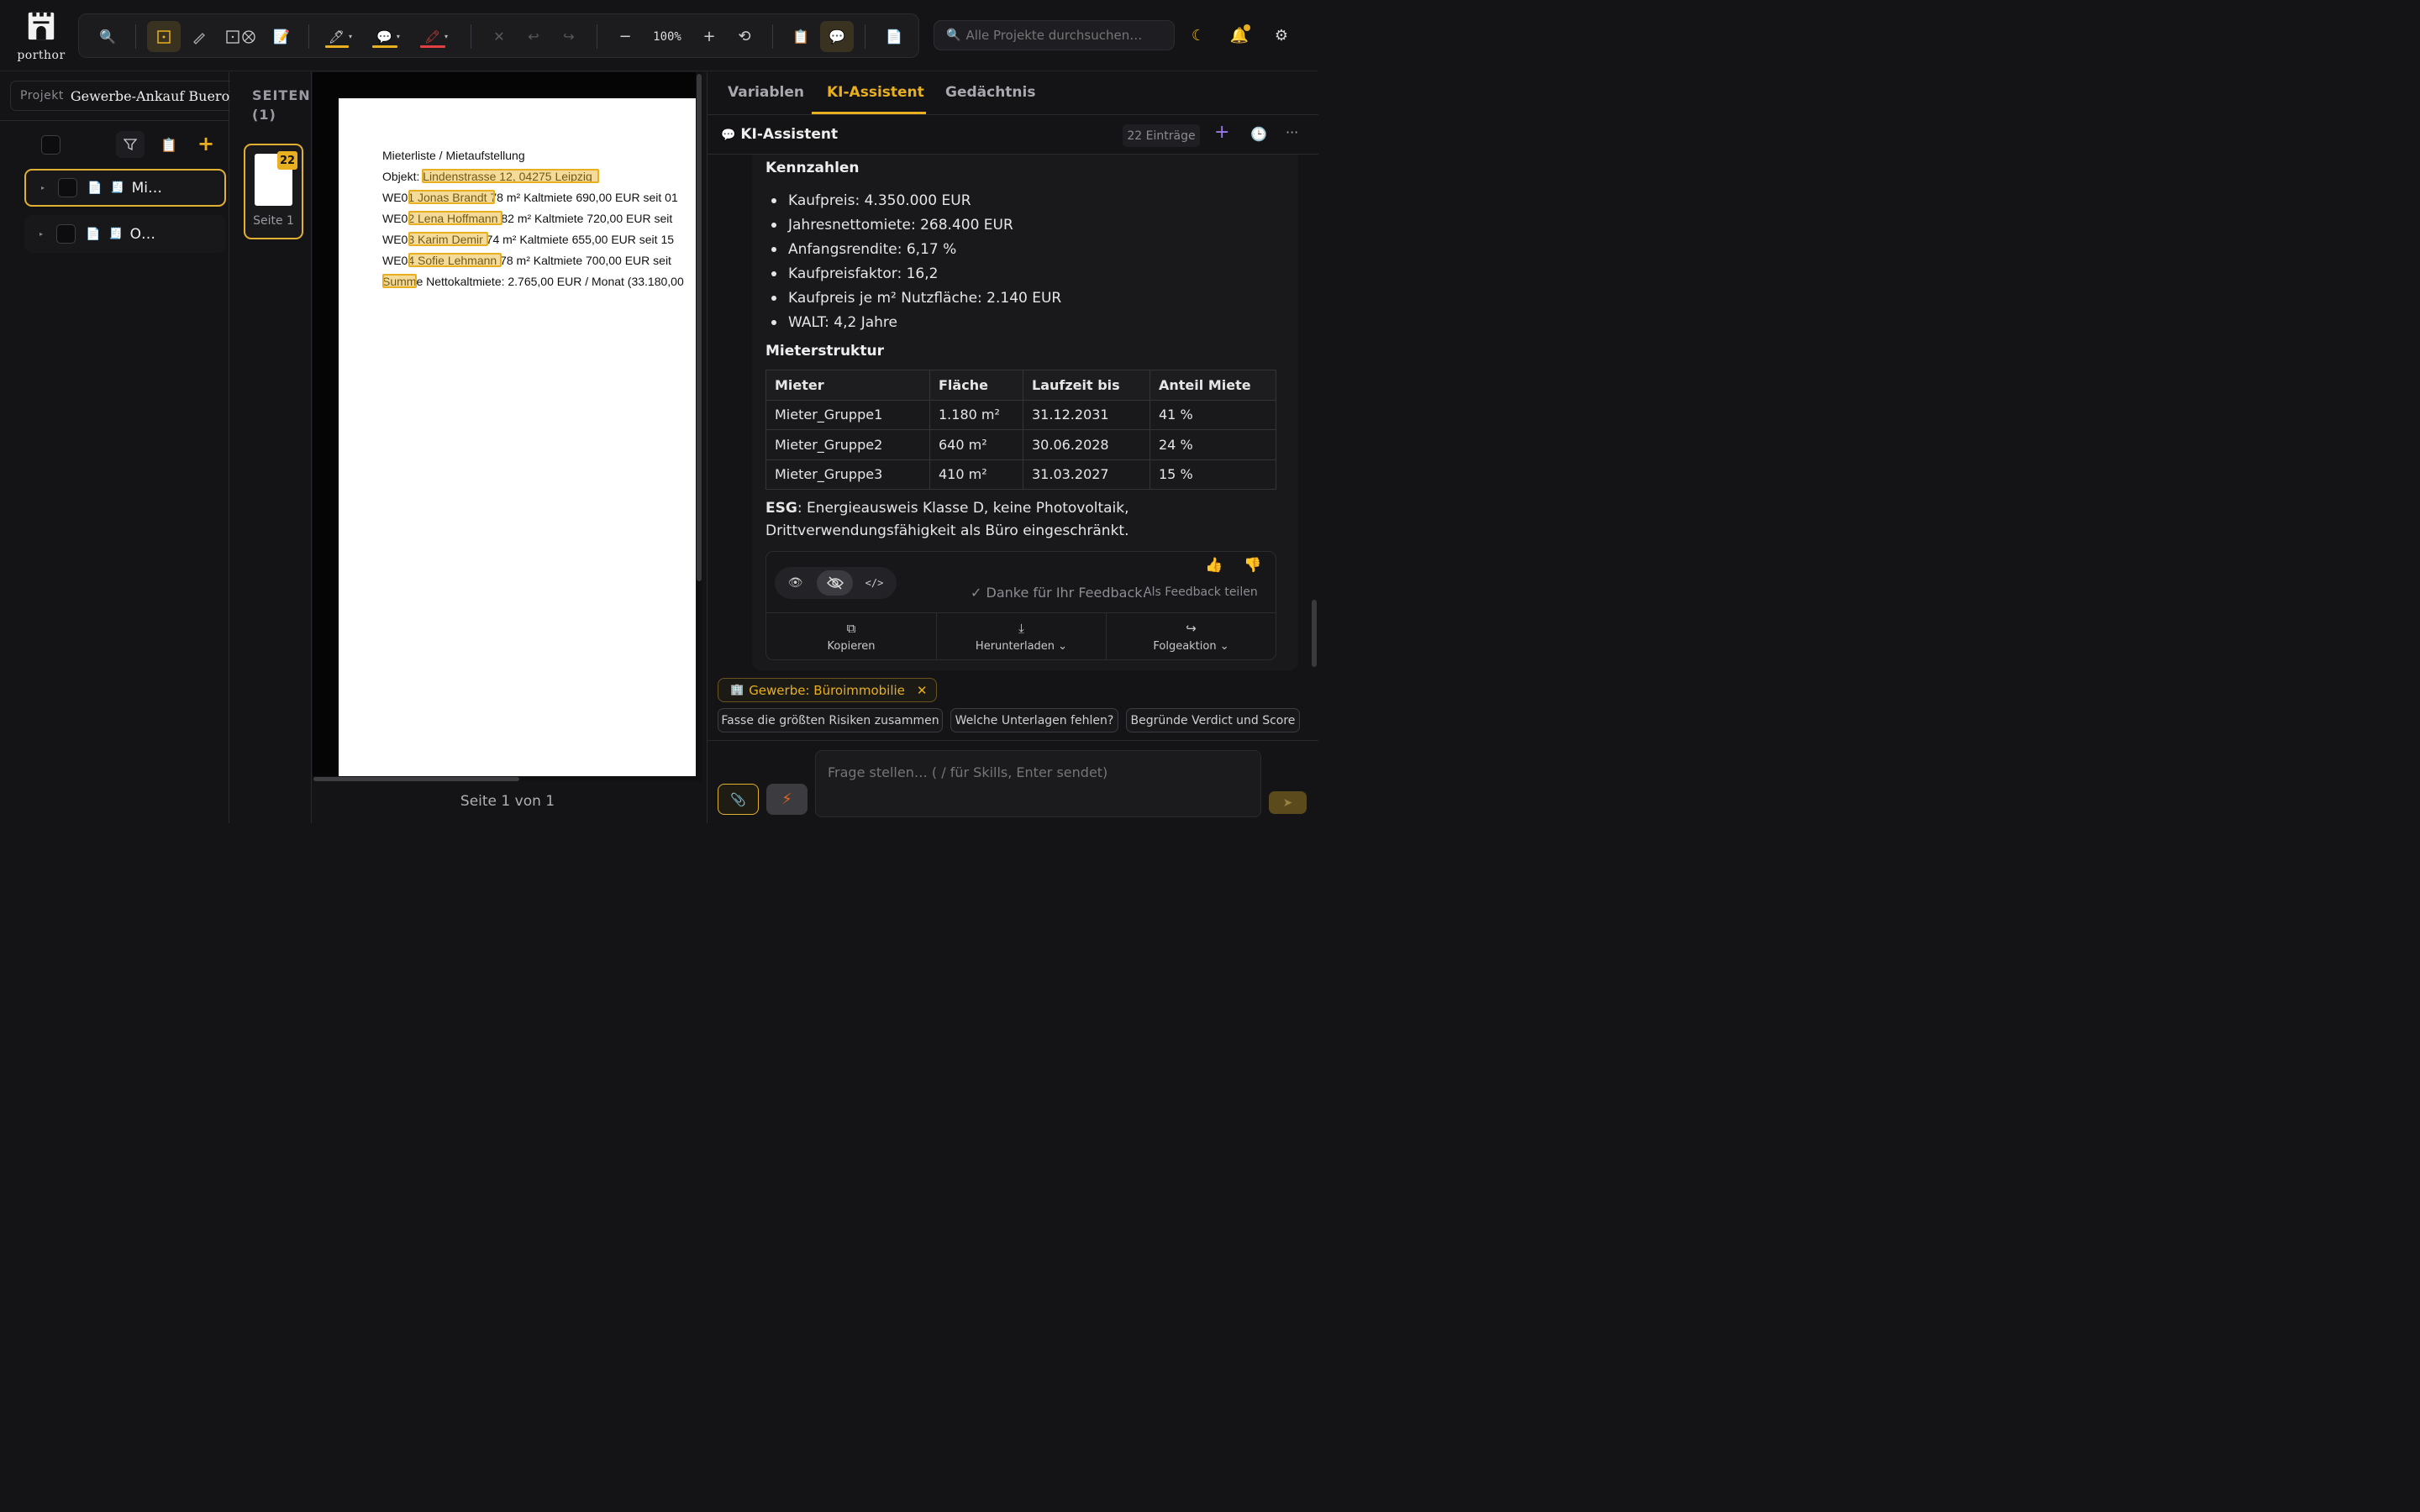  Describe the element at coordinates (625, 36) in the screenshot. I see `zoom-out-icon: −` at that location.